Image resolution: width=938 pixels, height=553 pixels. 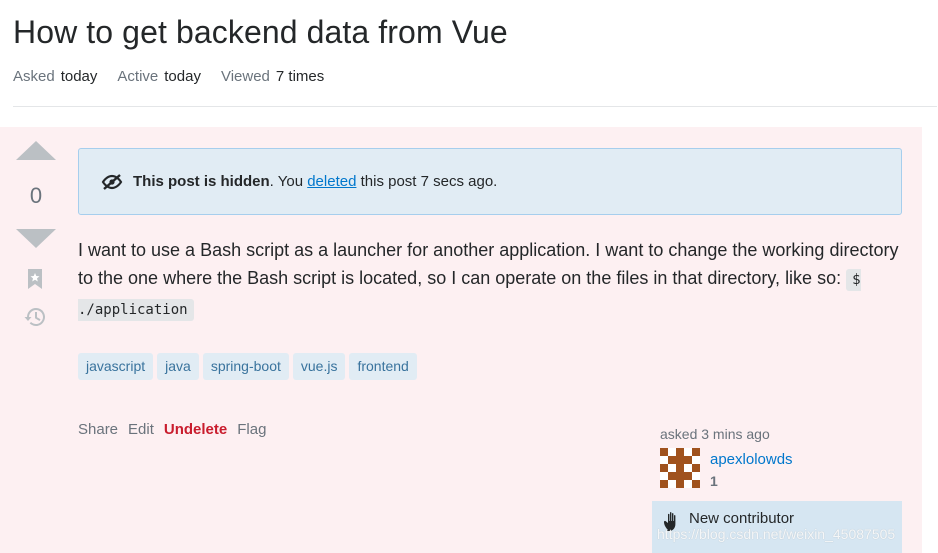 I want to click on upvote-button, so click(x=36, y=150).